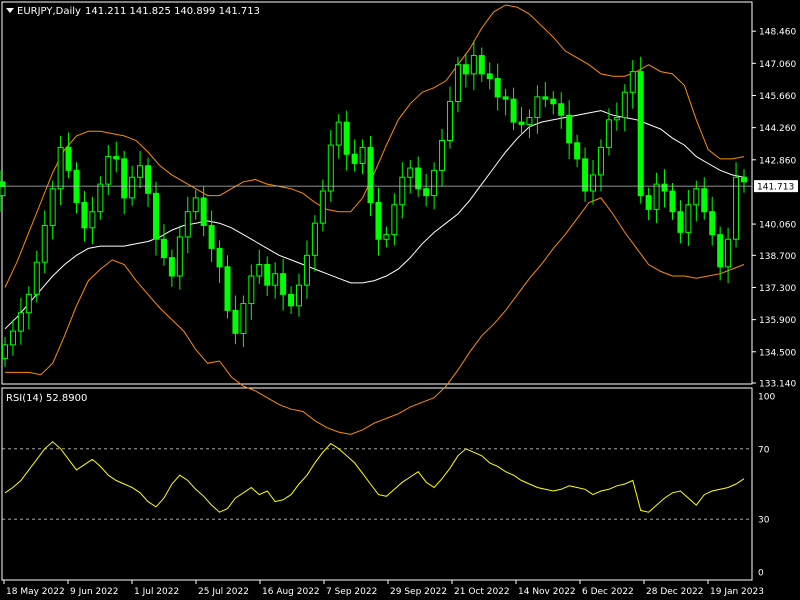 The height and width of the screenshot is (600, 800). I want to click on price-tick-label: 140.060, so click(777, 226).